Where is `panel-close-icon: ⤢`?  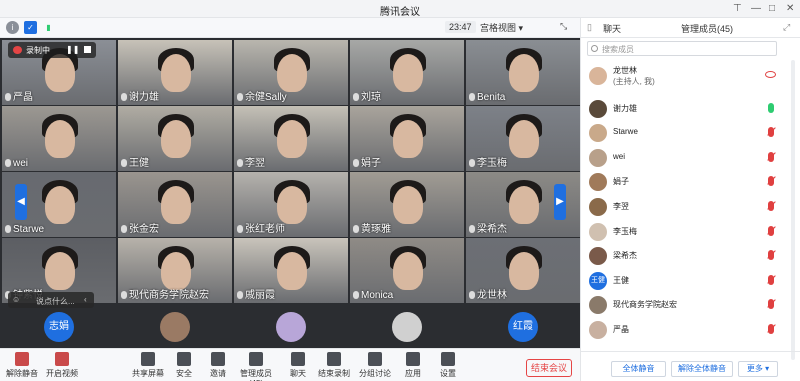
panel-close-icon: ⤢ is located at coordinates (786, 27).